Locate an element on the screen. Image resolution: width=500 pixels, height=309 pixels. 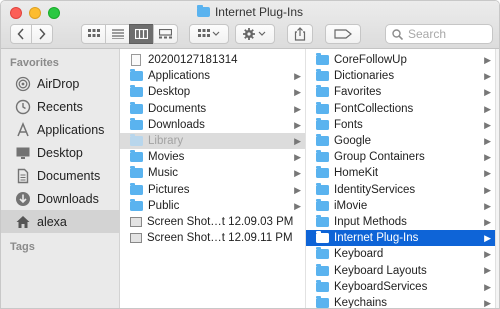
search-input is located at coordinates (448, 34).